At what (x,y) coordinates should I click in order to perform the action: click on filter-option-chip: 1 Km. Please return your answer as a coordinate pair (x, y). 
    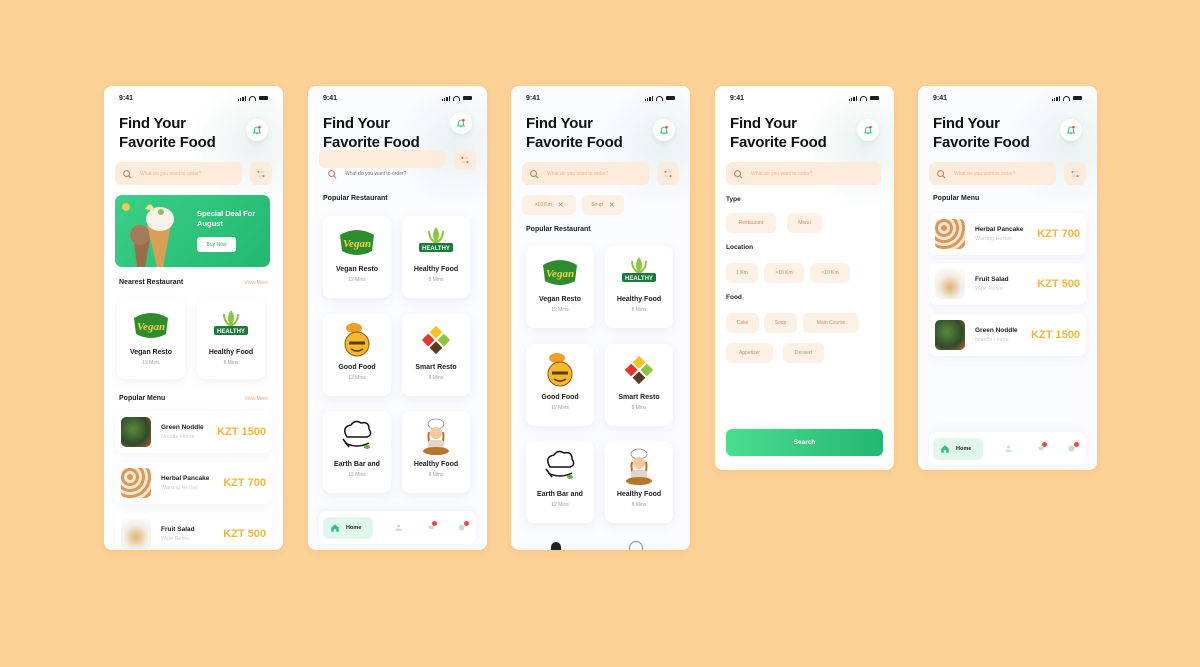
    Looking at the image, I should click on (742, 273).